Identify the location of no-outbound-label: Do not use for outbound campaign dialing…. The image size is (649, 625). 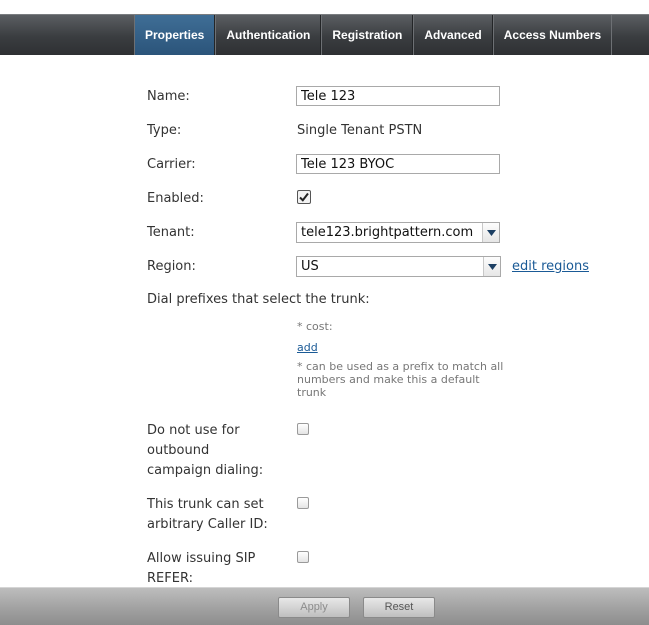
(205, 451).